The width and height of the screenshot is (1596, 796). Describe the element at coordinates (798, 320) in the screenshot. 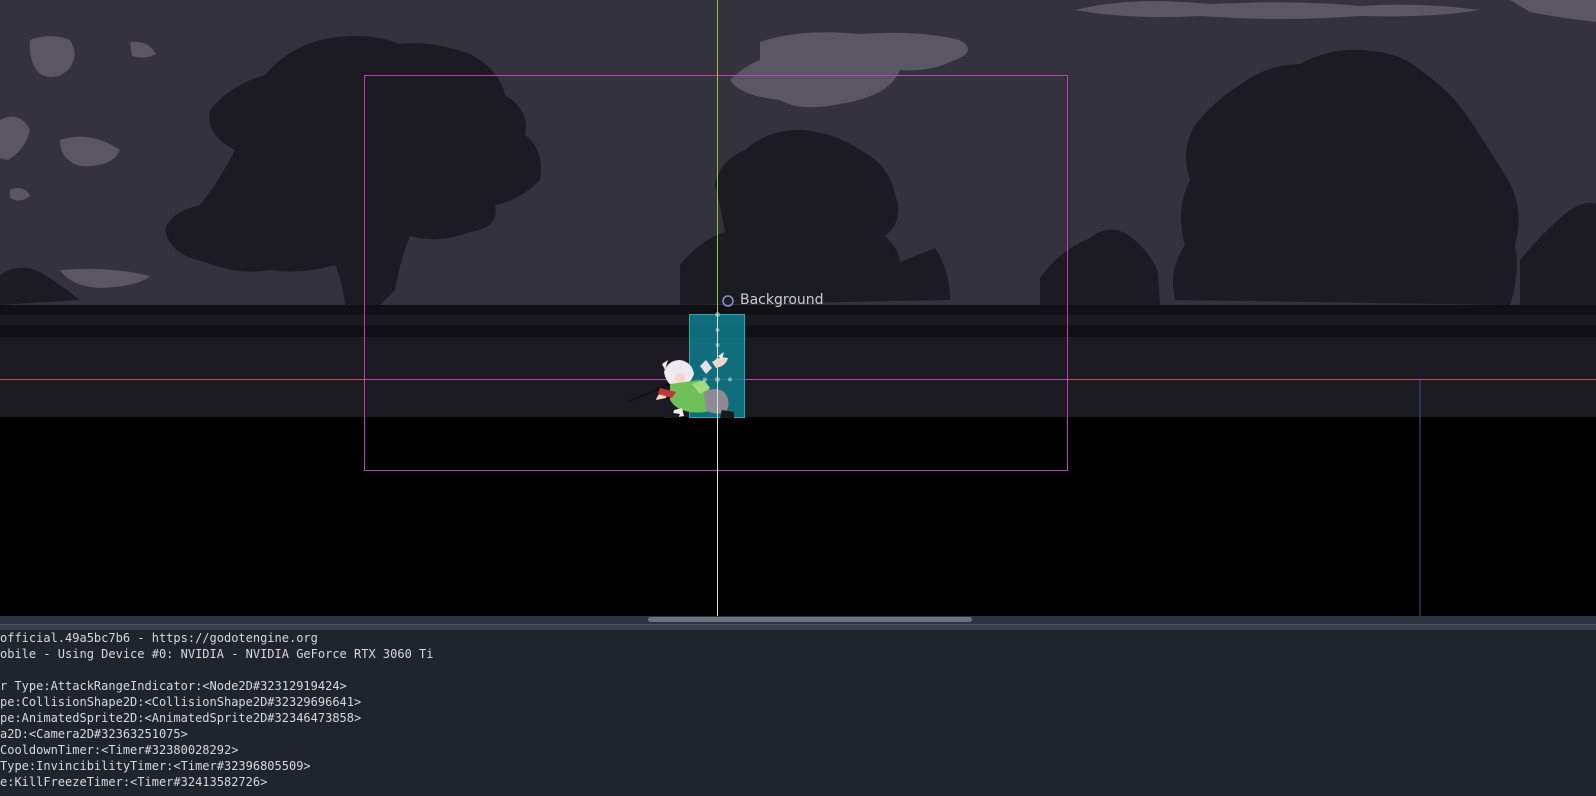

I see `ground-band-mid` at that location.